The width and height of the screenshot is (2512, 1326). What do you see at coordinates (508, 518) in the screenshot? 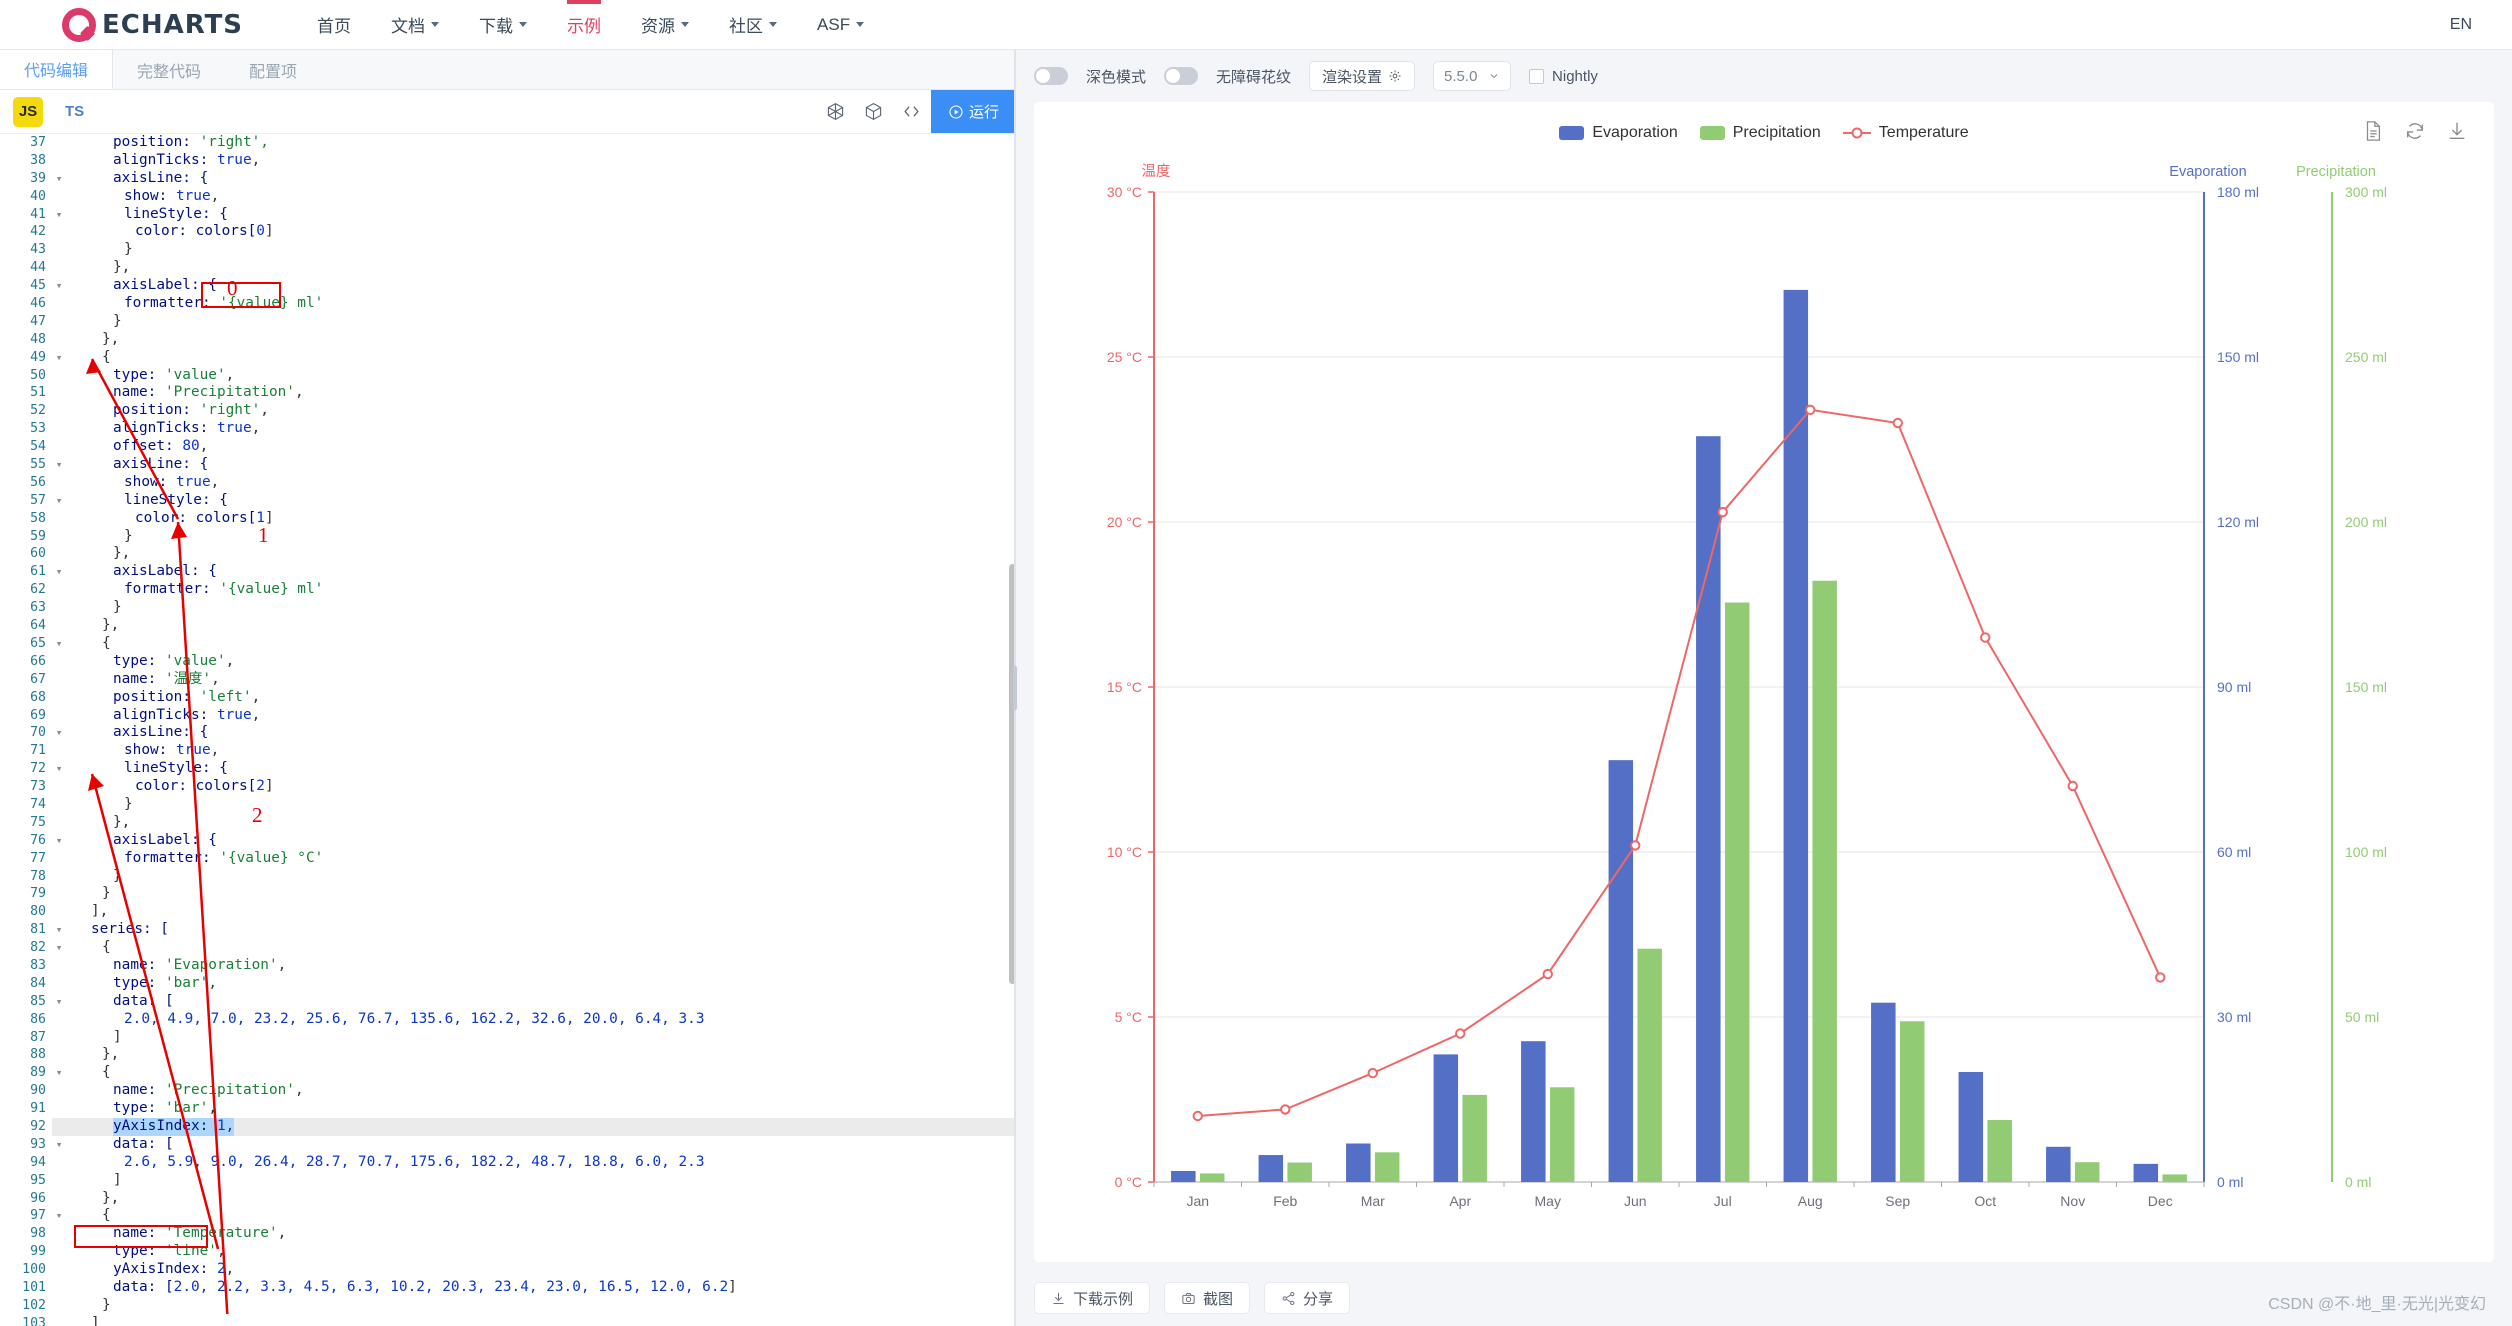
I see `code-line: 58 color: colors[1]` at bounding box center [508, 518].